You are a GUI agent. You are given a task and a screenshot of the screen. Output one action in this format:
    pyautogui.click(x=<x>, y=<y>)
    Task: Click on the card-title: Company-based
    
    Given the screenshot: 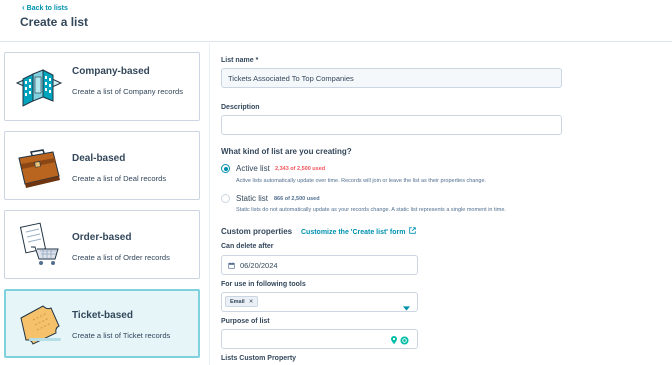 What is the action you would take?
    pyautogui.click(x=111, y=71)
    